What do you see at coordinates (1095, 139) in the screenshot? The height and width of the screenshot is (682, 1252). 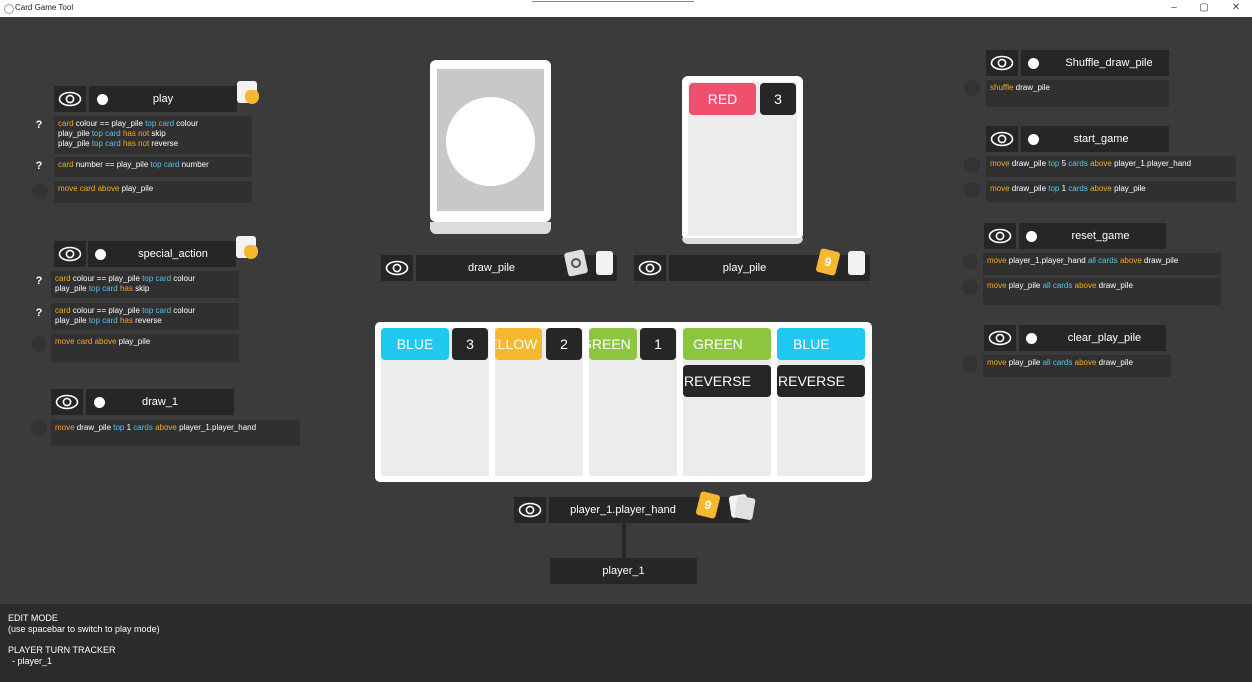 I see `rule-start-game-header: start_game` at bounding box center [1095, 139].